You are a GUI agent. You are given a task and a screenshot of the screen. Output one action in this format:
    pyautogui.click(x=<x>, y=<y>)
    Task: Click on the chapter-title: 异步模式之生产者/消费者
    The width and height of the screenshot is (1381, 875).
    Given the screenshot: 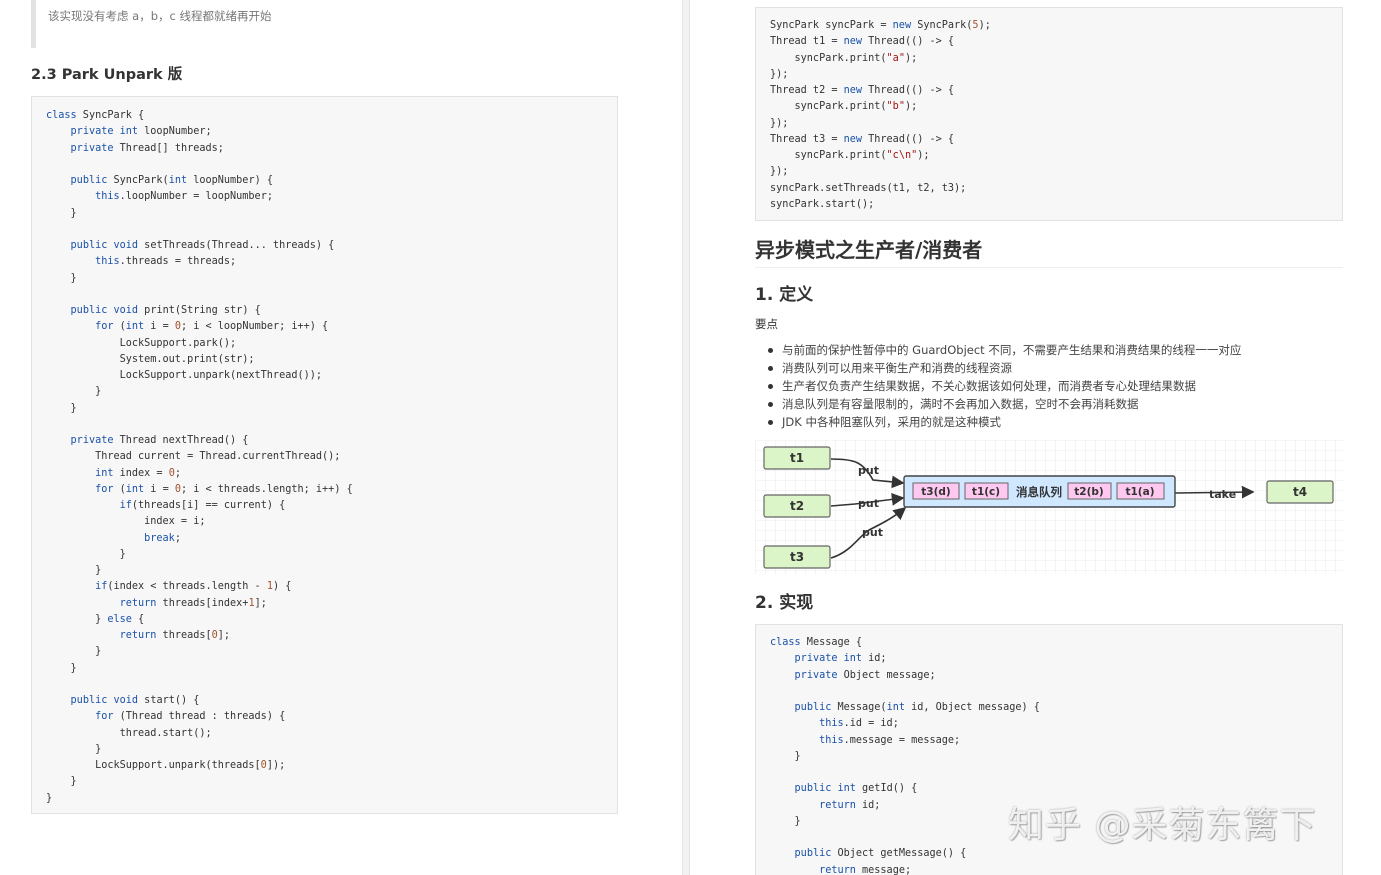 What is the action you would take?
    pyautogui.click(x=1049, y=251)
    